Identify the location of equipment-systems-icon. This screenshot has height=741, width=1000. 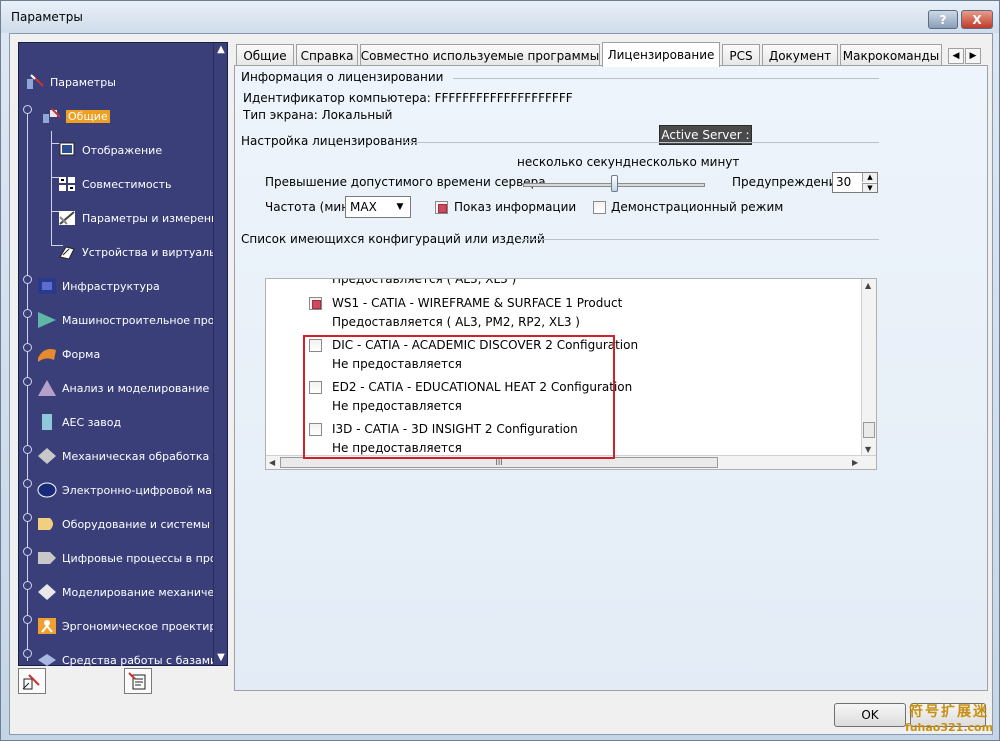
(47, 524).